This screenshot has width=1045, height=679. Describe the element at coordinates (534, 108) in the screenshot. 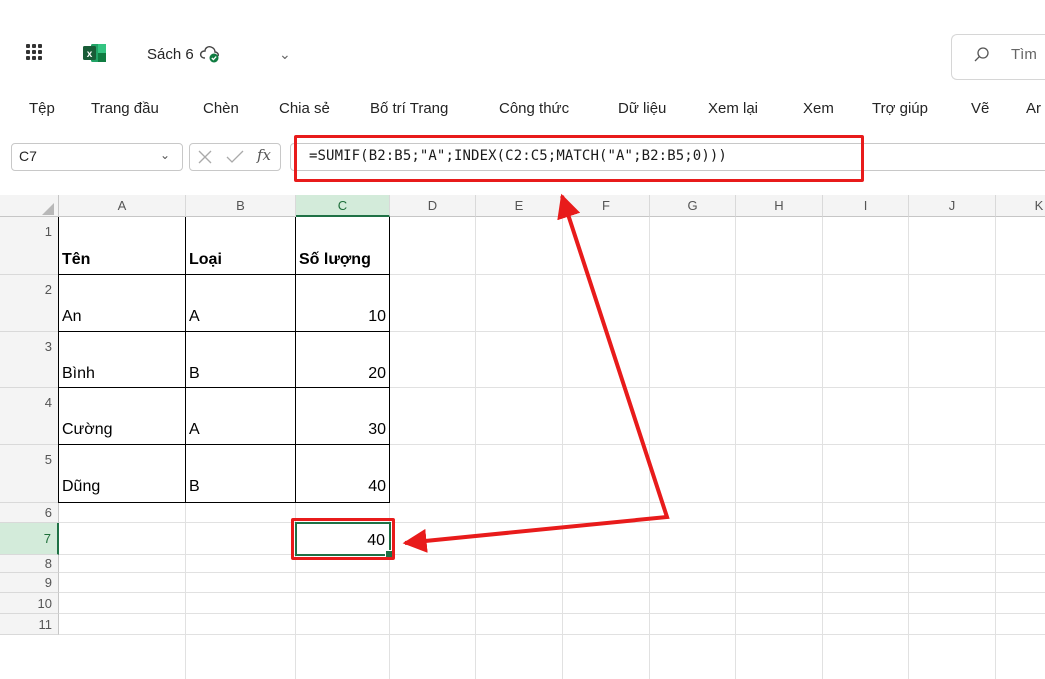

I see `tab-formulas: Công thức` at that location.